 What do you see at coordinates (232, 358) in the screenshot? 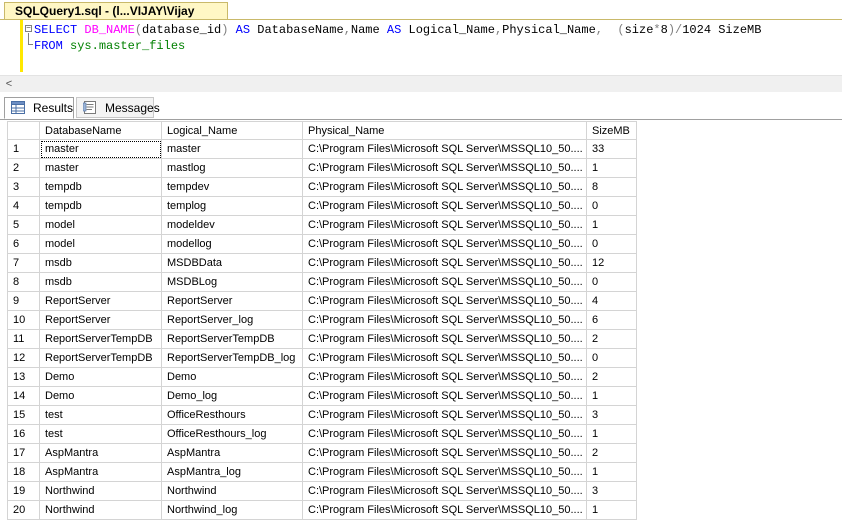
I see `grid-cell: ReportServerTempDB_log` at bounding box center [232, 358].